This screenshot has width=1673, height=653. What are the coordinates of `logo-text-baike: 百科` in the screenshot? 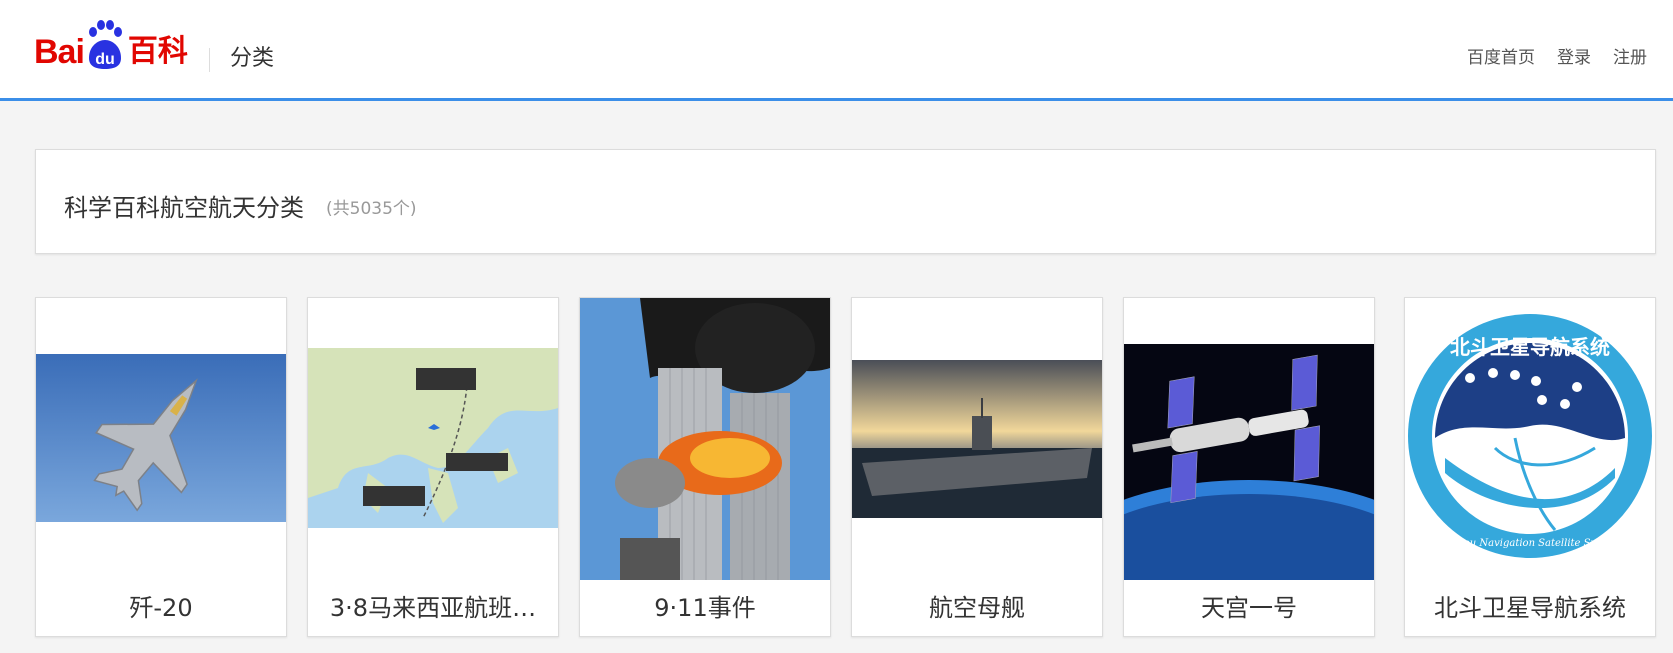 It's located at (157, 51).